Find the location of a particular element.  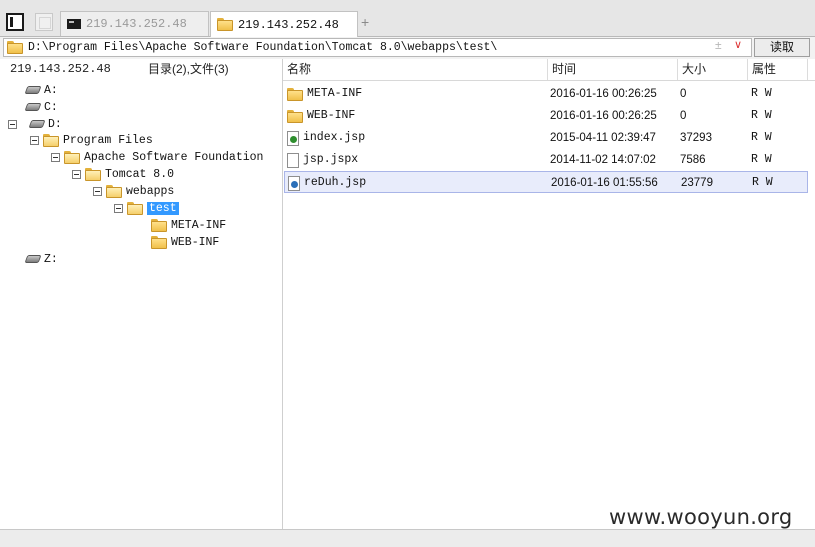

add-tab-button: + is located at coordinates (365, 22).